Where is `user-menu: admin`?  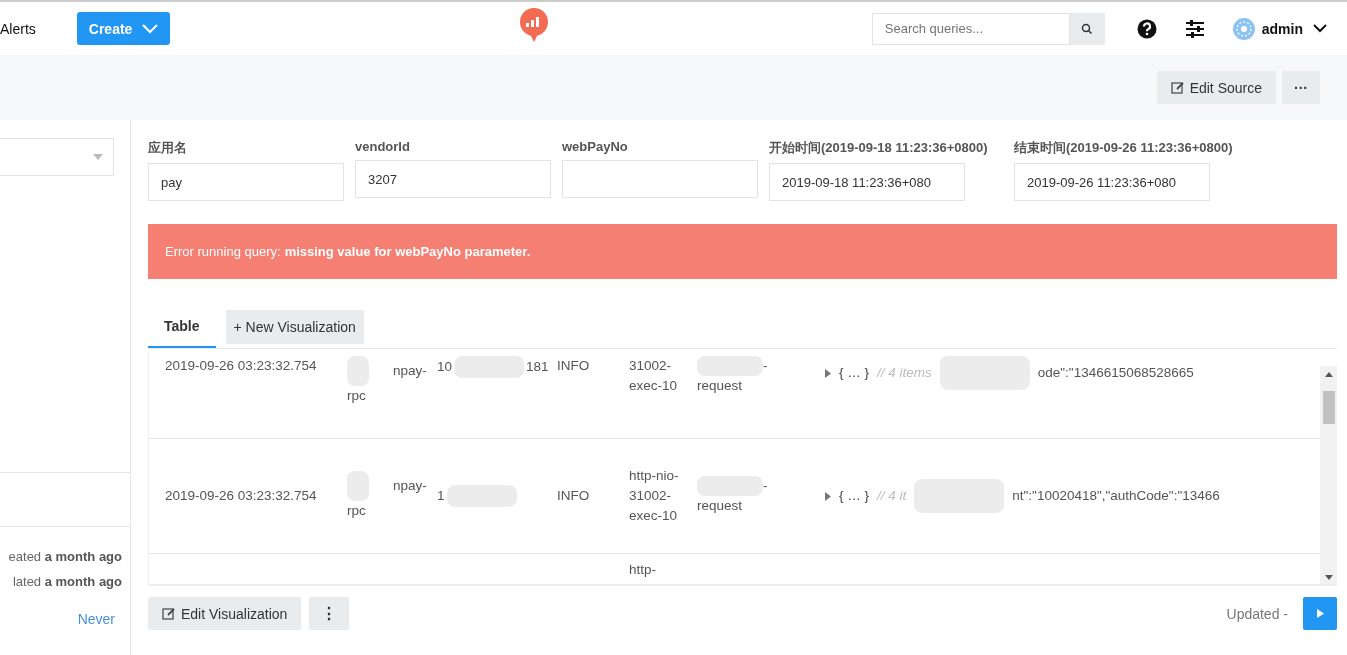
user-menu: admin is located at coordinates (1279, 28).